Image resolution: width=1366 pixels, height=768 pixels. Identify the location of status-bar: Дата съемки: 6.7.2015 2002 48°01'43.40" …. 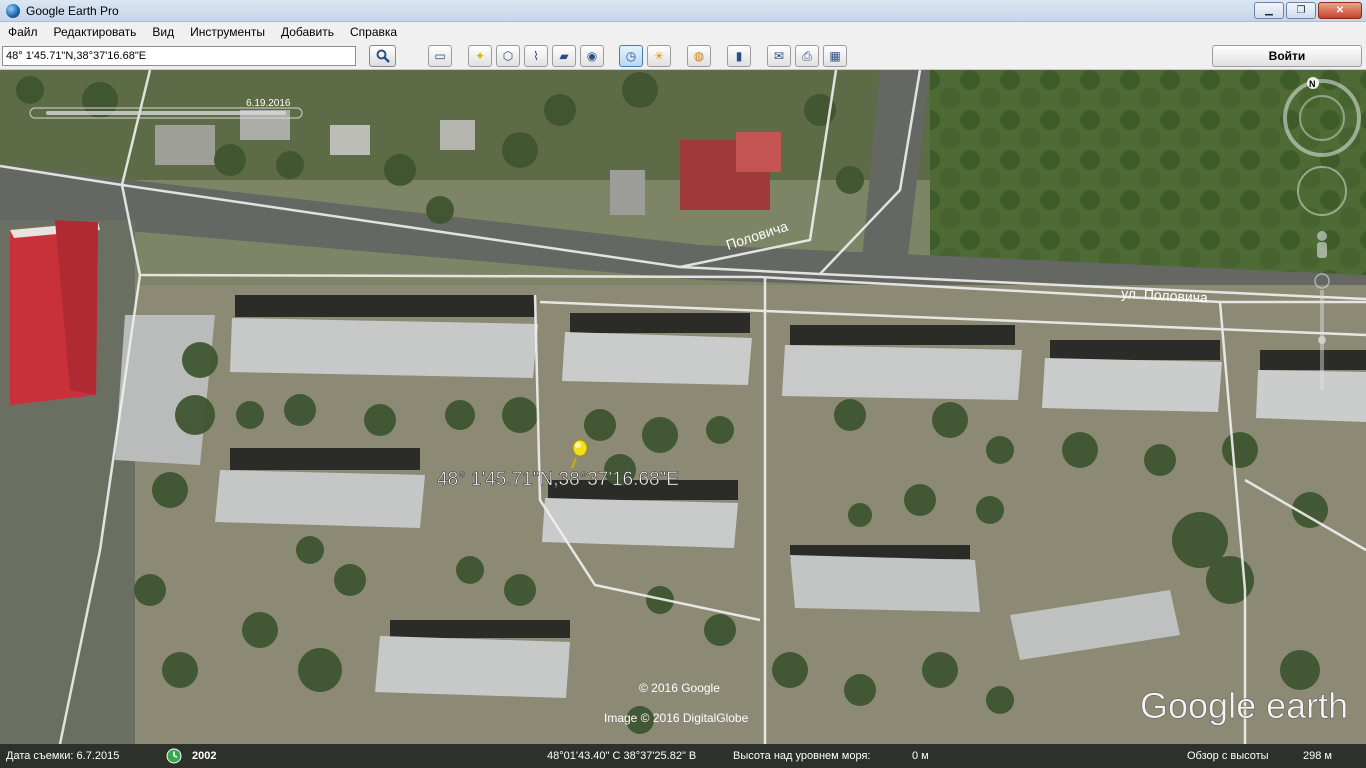
(683, 756).